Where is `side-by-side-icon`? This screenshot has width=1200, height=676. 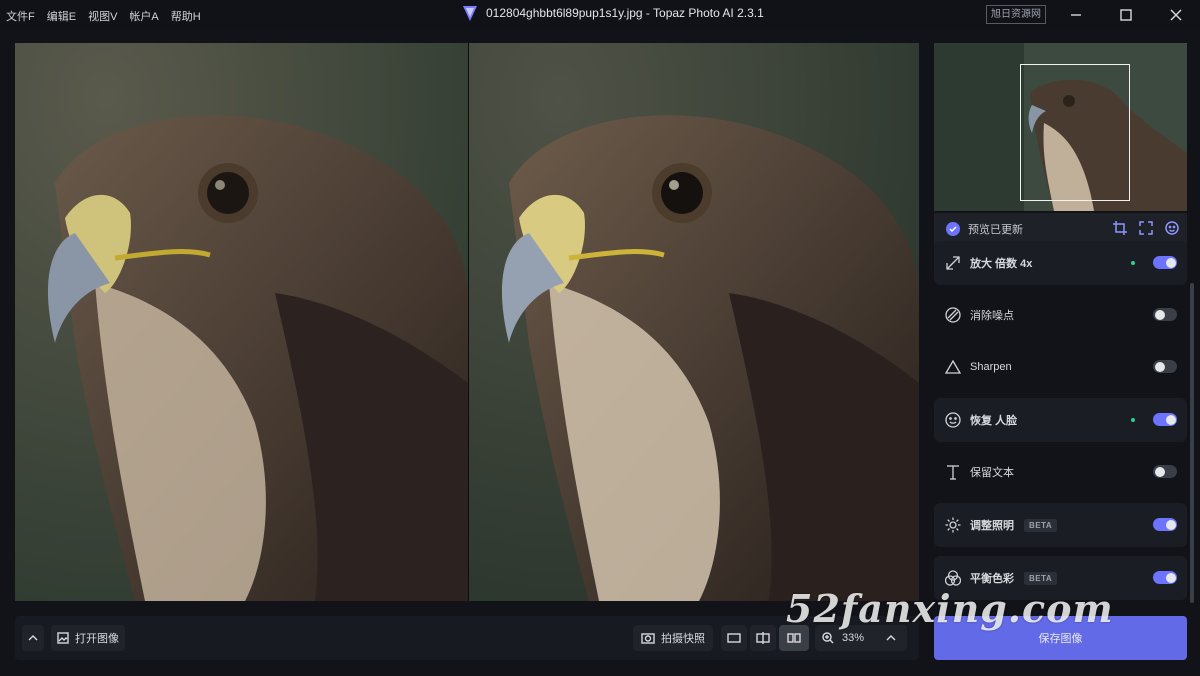
side-by-side-icon is located at coordinates (794, 638).